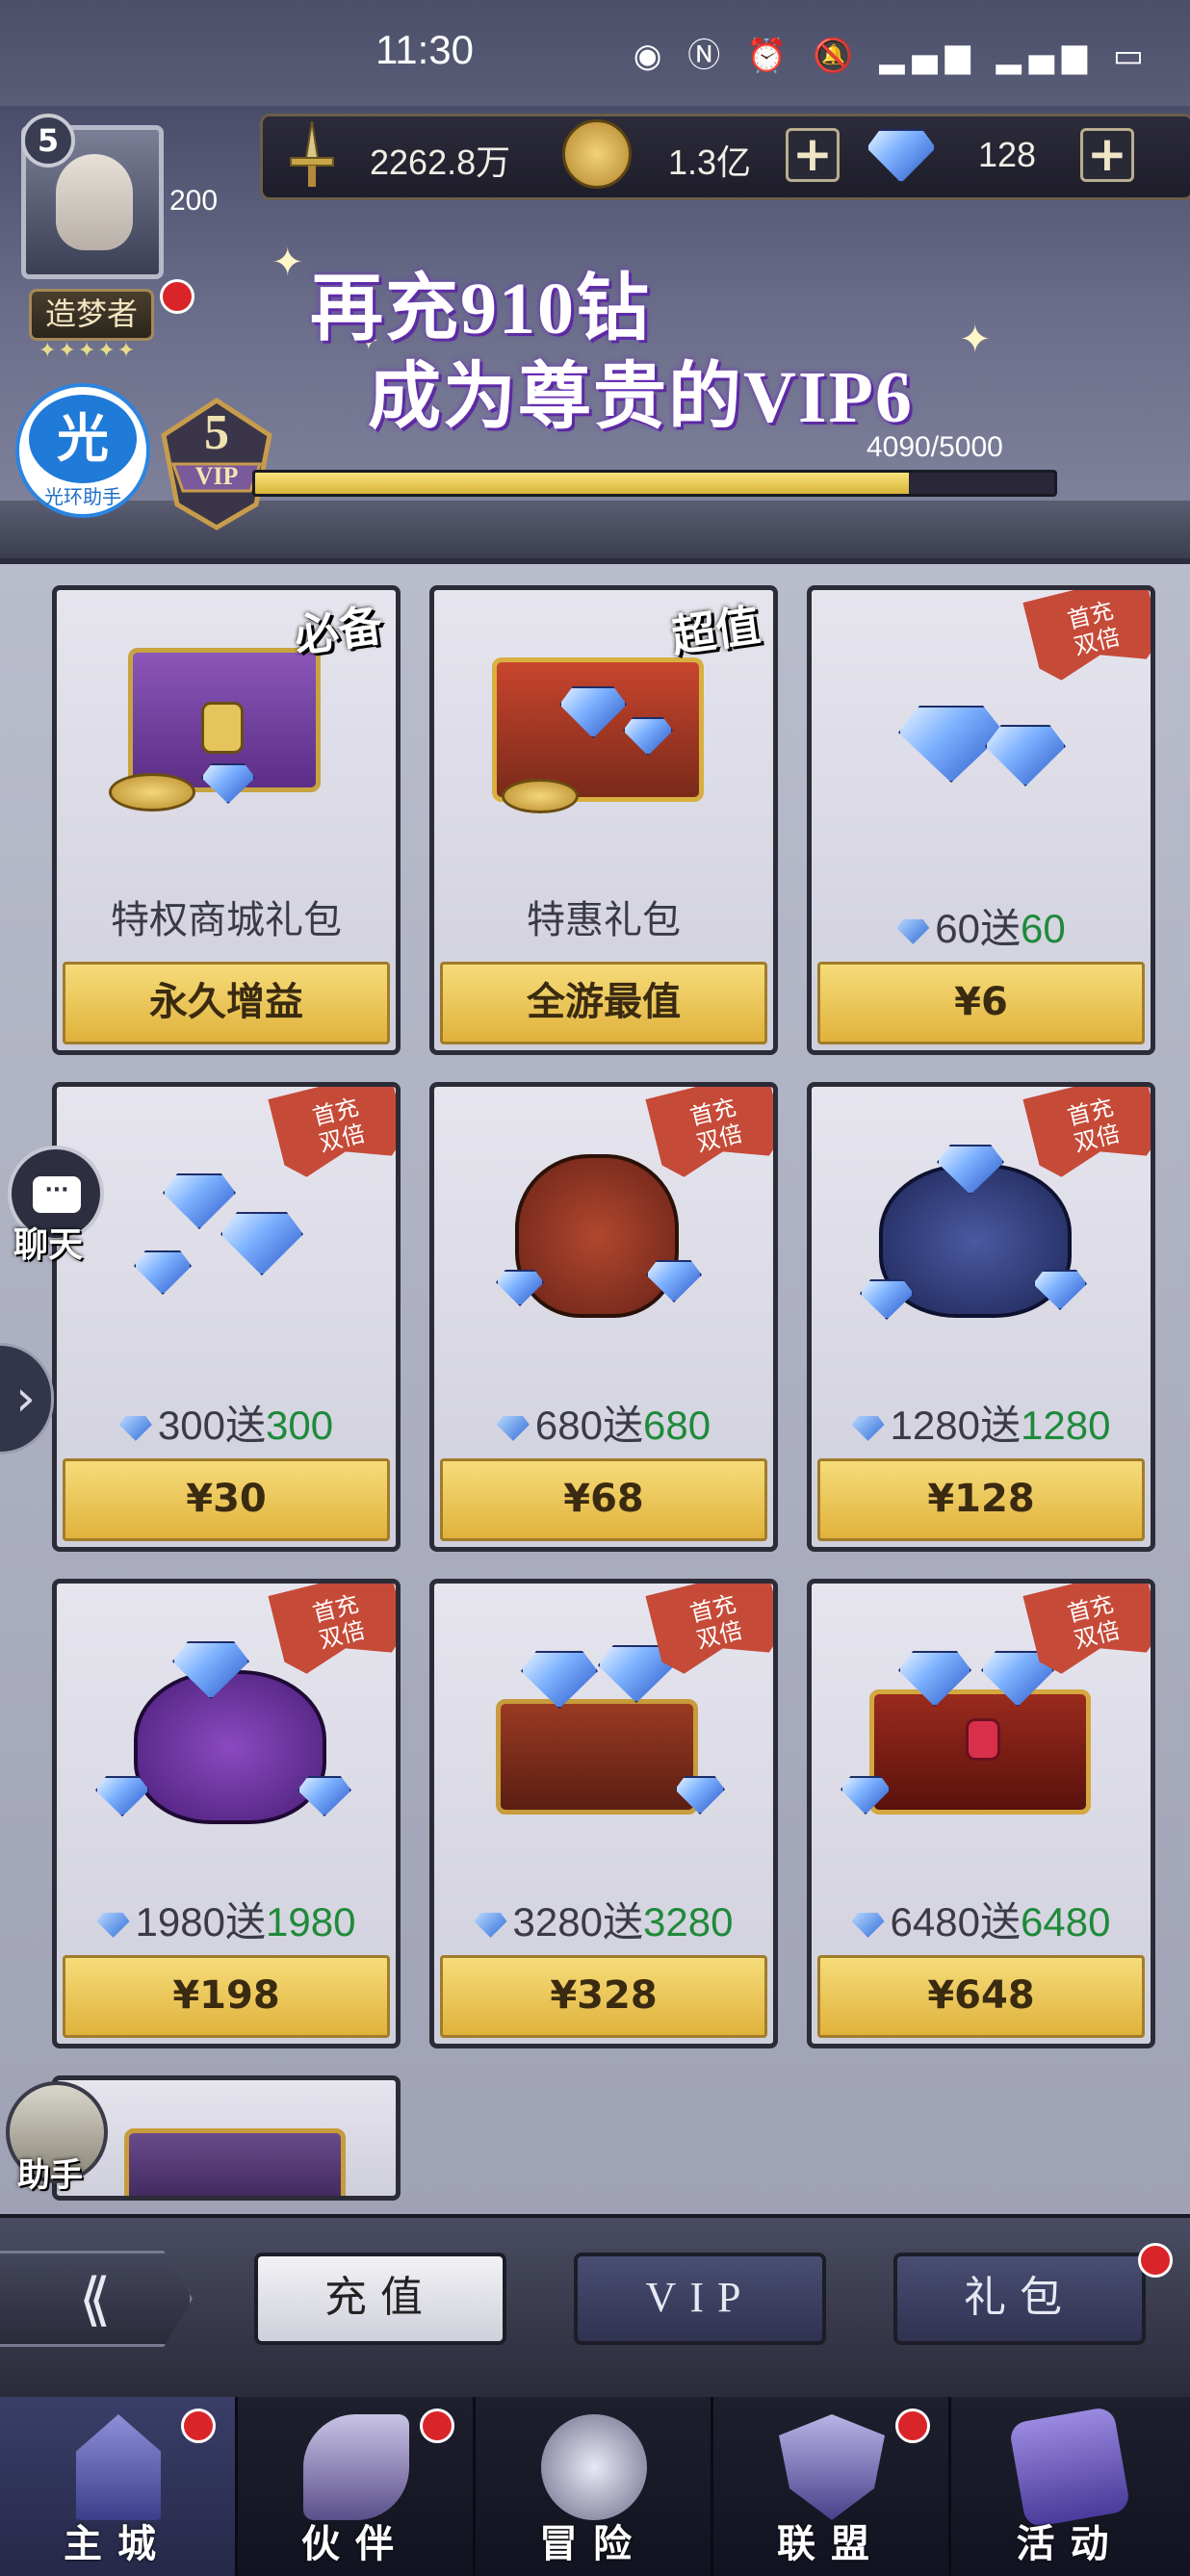 This screenshot has height=2576, width=1190. What do you see at coordinates (1020, 2299) in the screenshot?
I see `tab-gift: 礼包` at bounding box center [1020, 2299].